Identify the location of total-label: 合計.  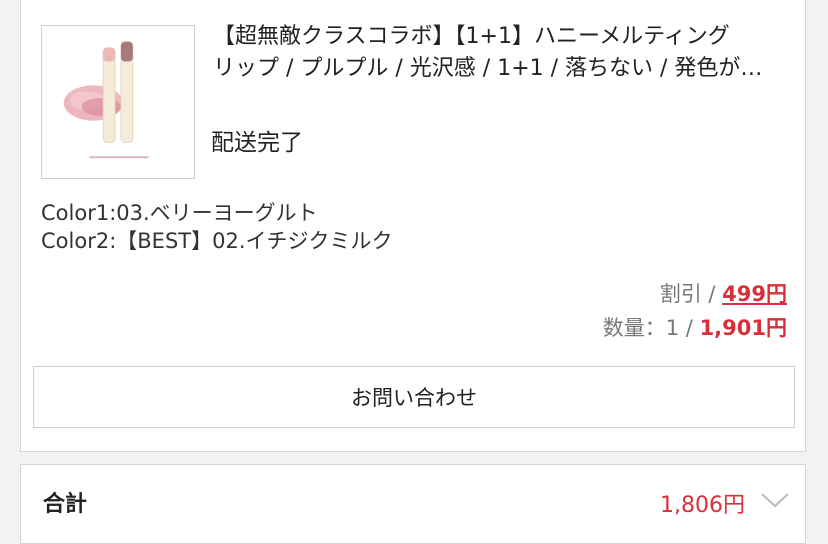
(65, 504).